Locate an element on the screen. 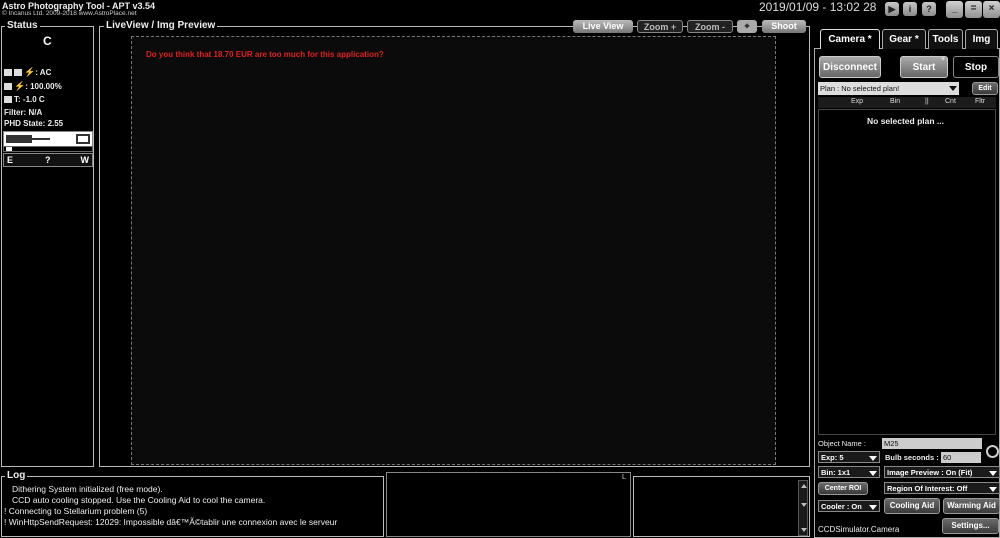  exposure-dropdown: Exp: 5 is located at coordinates (849, 457).